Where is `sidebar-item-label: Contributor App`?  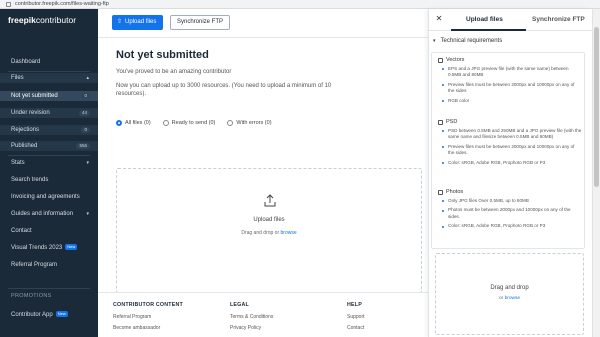 sidebar-item-label: Contributor App is located at coordinates (32, 315).